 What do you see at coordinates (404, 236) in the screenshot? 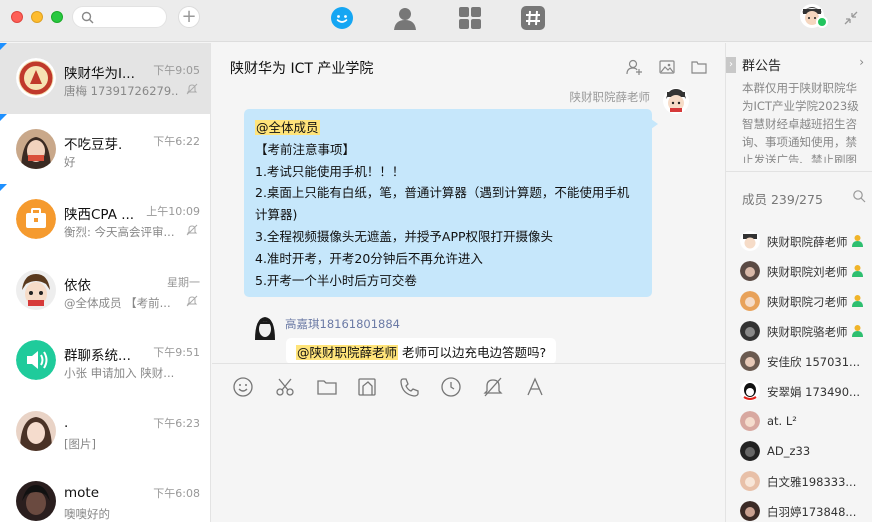
I see `message-line: 3.全程视频摄像头无遮盖，并授予APP权限打开摄像头` at bounding box center [404, 236].